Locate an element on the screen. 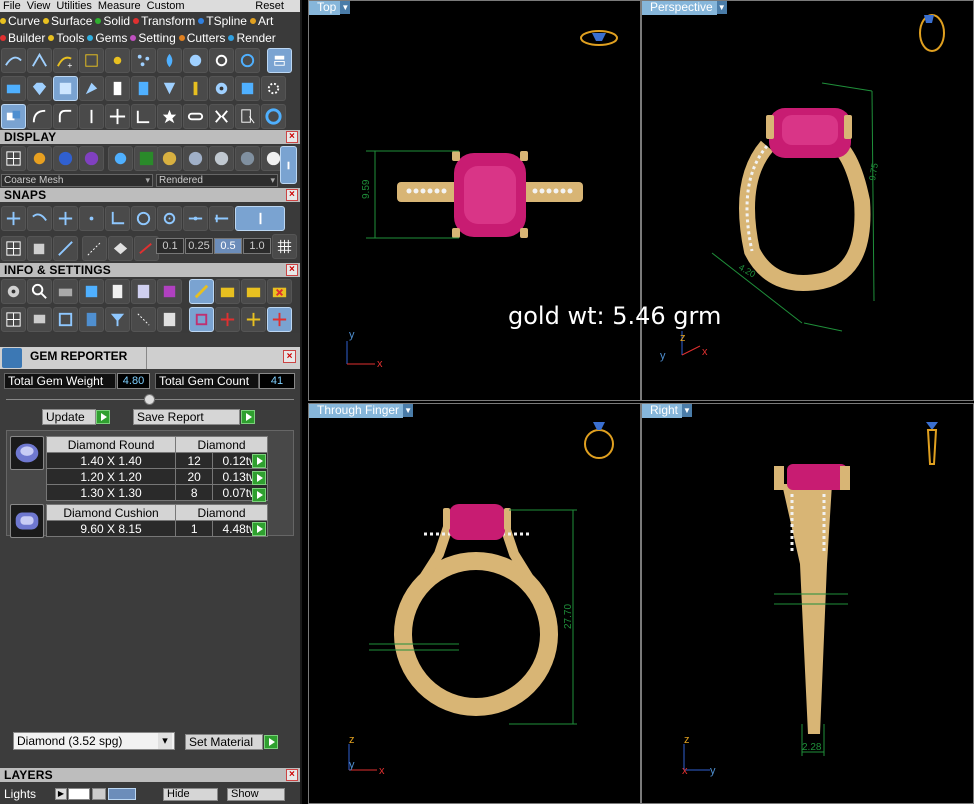 This screenshot has width=974, height=804. plugin-cutters: Cutters is located at coordinates (201, 38).